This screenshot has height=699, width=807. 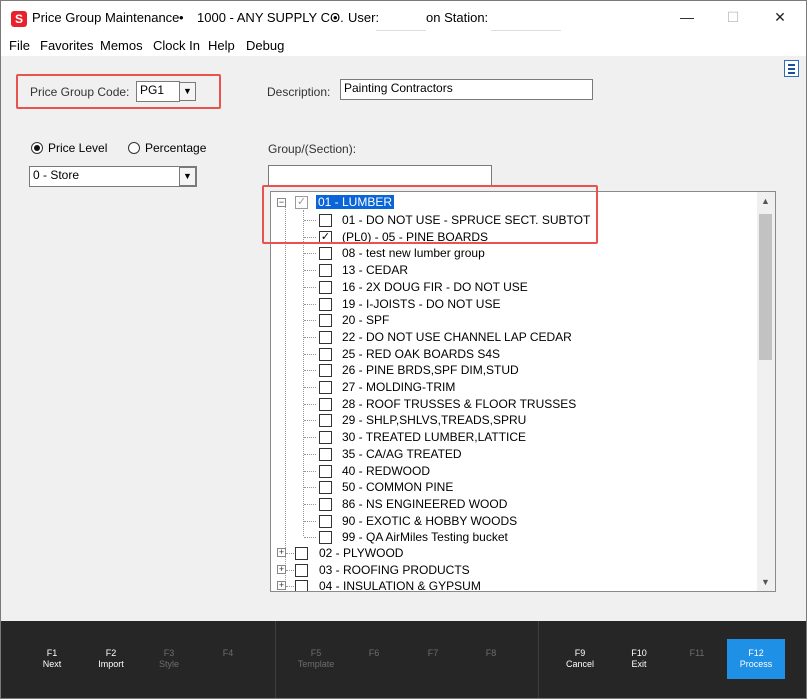 What do you see at coordinates (78, 148) in the screenshot?
I see `price-level-radio-label: Price Level` at bounding box center [78, 148].